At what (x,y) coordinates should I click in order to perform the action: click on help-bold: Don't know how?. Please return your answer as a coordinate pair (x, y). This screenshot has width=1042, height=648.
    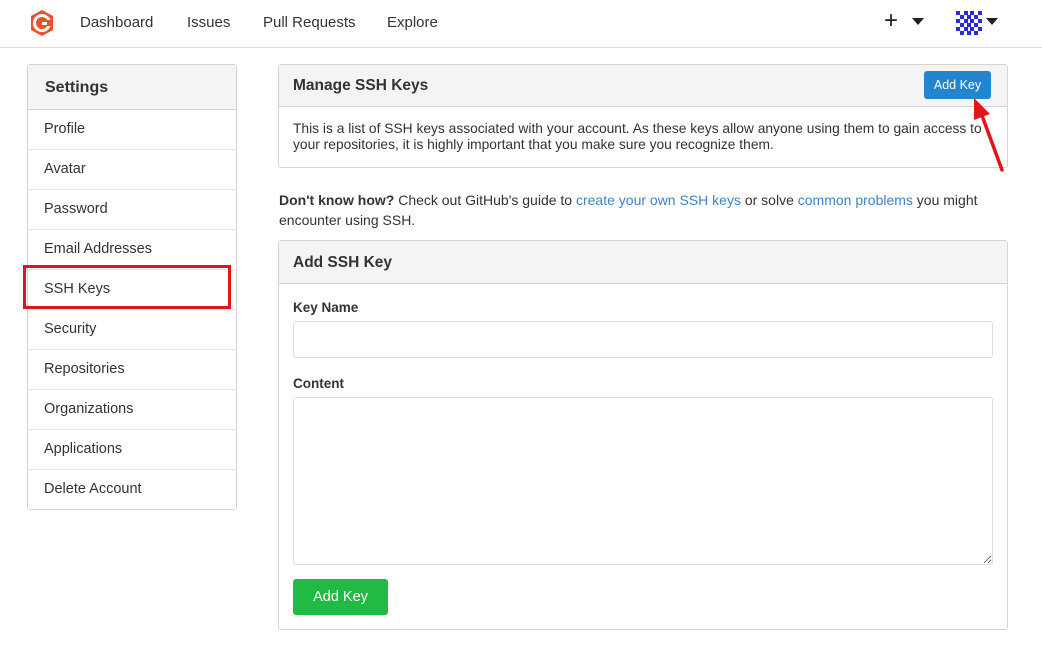
    Looking at the image, I should click on (337, 200).